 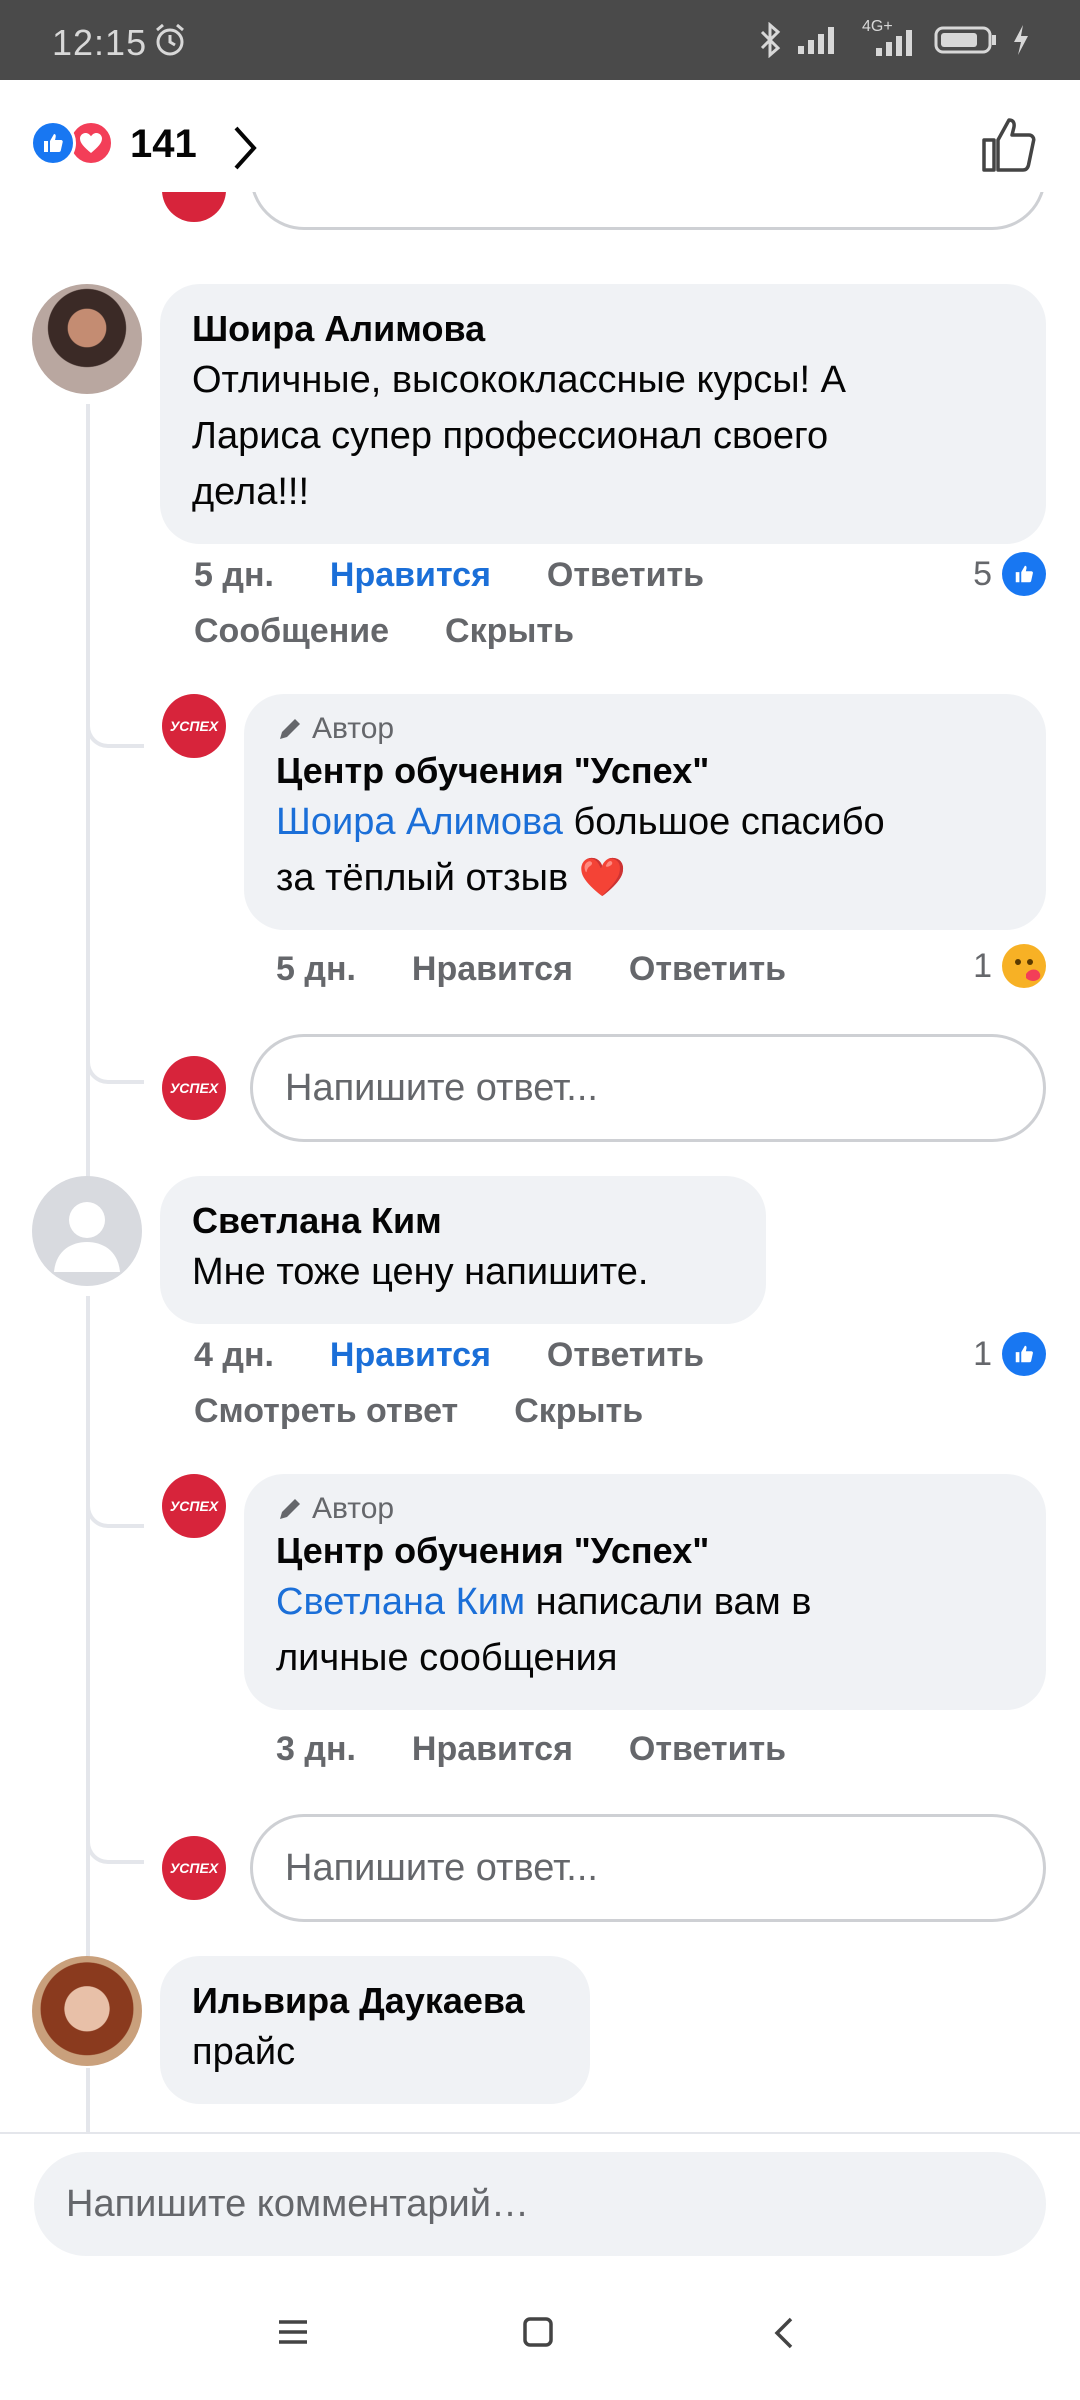 I want to click on message-button: Сообщение, so click(x=291, y=631).